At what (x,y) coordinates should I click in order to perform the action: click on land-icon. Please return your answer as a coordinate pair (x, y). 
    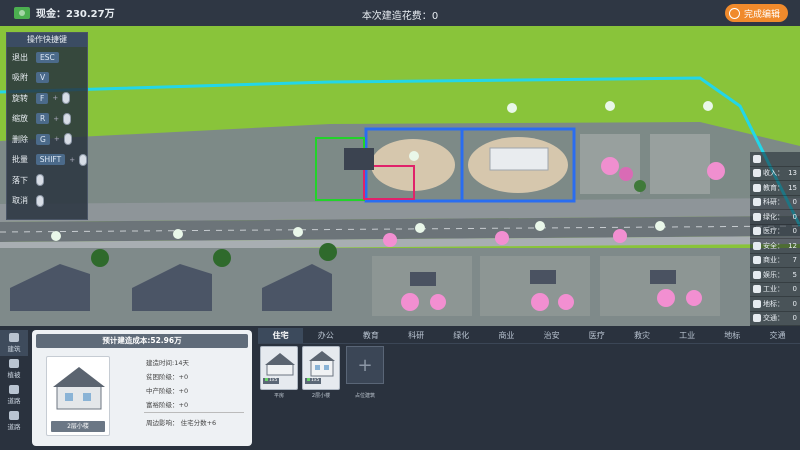
    Looking at the image, I should click on (757, 303).